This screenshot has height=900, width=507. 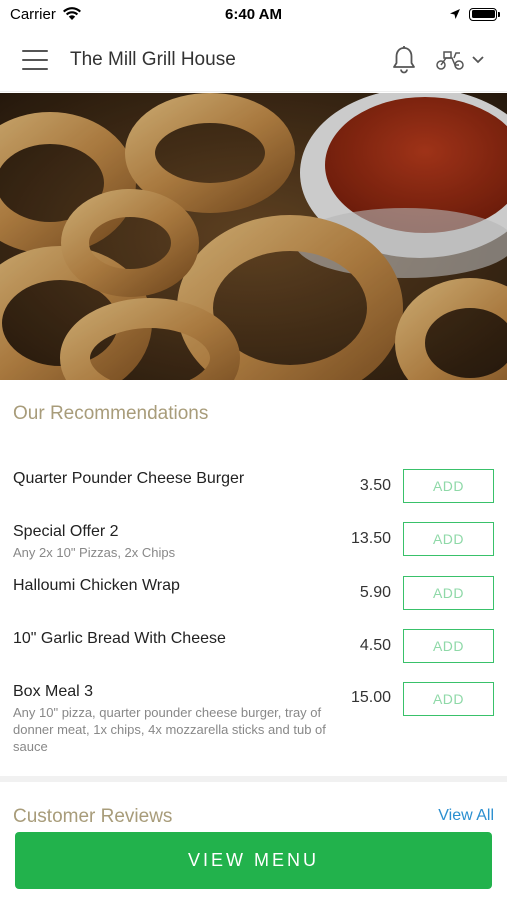 I want to click on battery-icon, so click(x=484, y=14).